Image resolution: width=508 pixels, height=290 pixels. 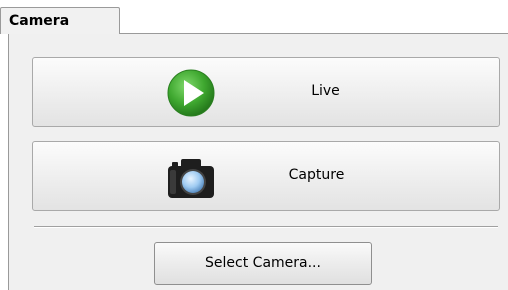 I want to click on play-icon, so click(x=191, y=93).